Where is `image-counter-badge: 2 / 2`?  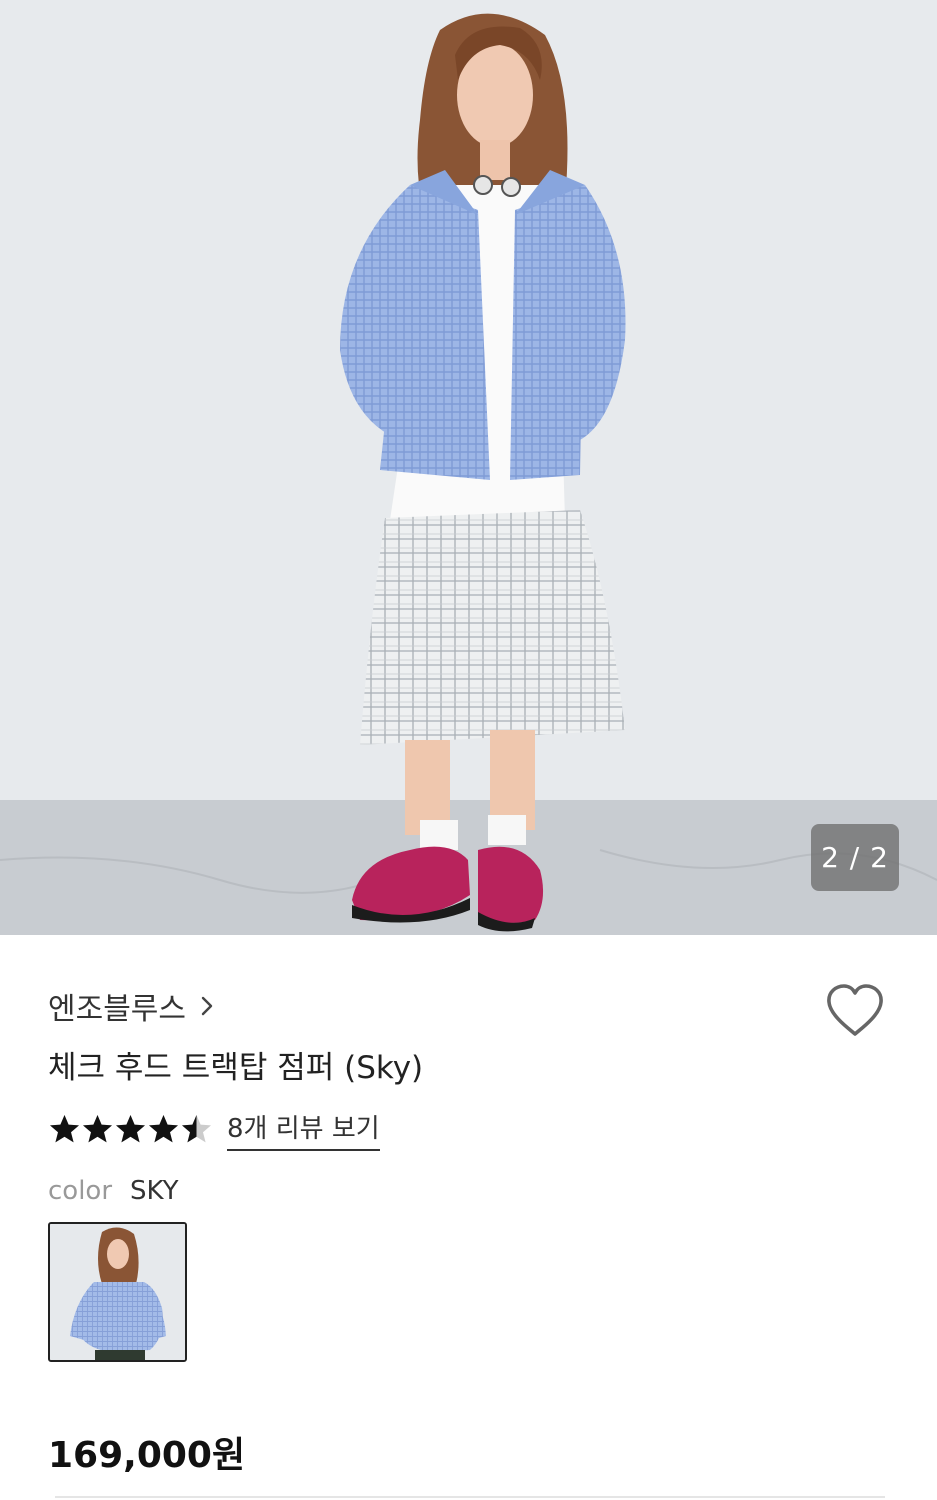 image-counter-badge: 2 / 2 is located at coordinates (855, 857).